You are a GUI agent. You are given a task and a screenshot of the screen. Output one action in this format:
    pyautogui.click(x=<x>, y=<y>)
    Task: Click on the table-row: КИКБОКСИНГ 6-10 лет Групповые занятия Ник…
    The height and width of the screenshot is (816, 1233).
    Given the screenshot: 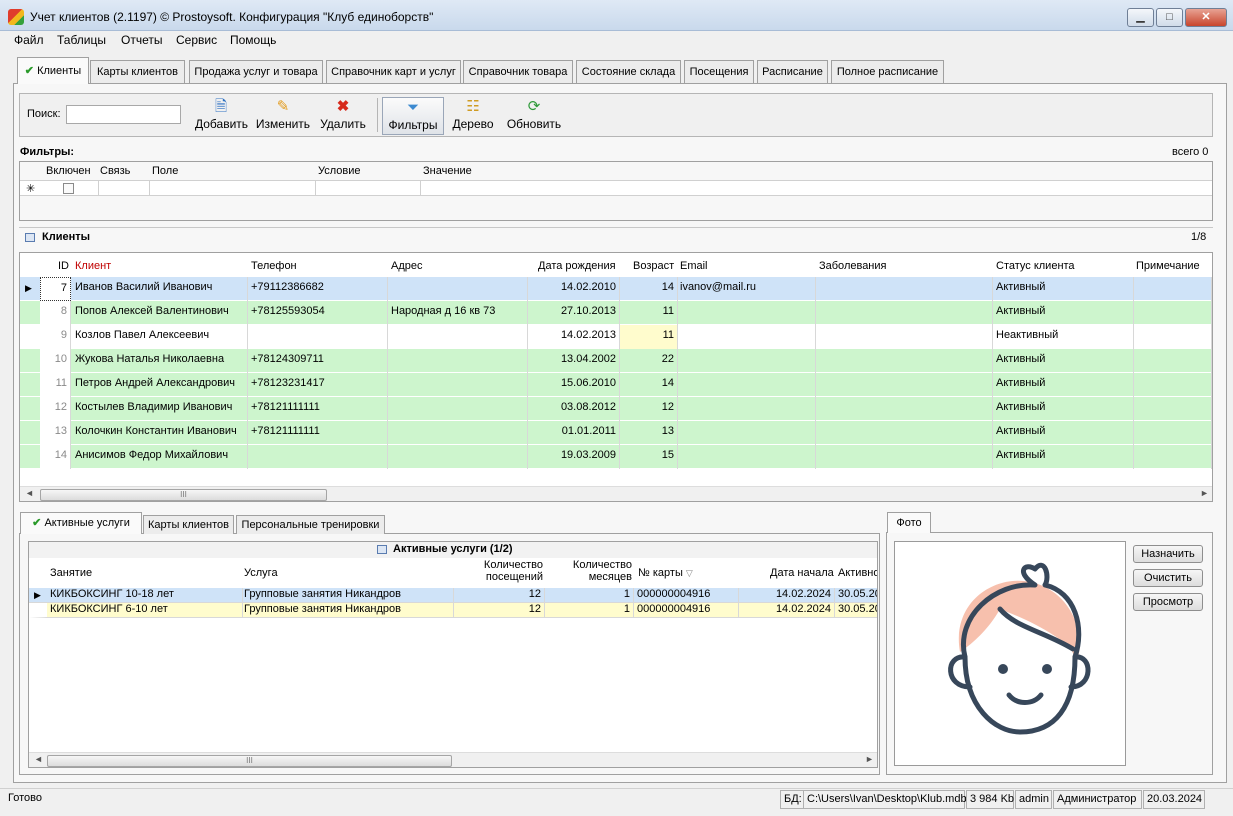 What is the action you would take?
    pyautogui.click(x=453, y=610)
    